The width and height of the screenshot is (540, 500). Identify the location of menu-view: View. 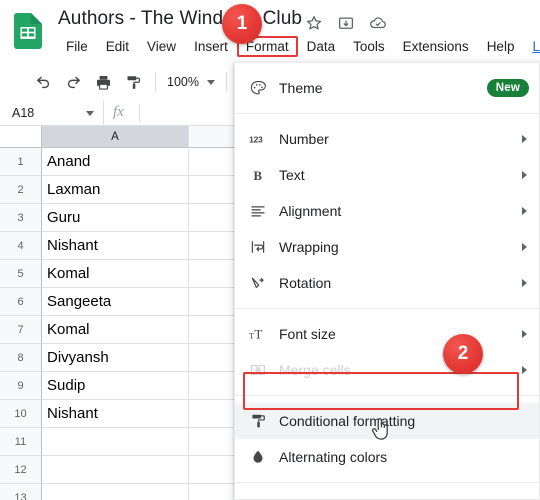
(161, 46).